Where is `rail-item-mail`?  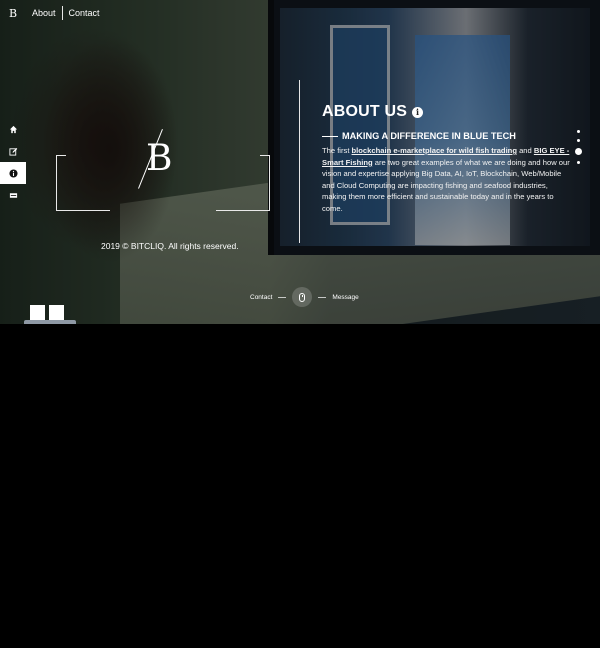 rail-item-mail is located at coordinates (13, 195).